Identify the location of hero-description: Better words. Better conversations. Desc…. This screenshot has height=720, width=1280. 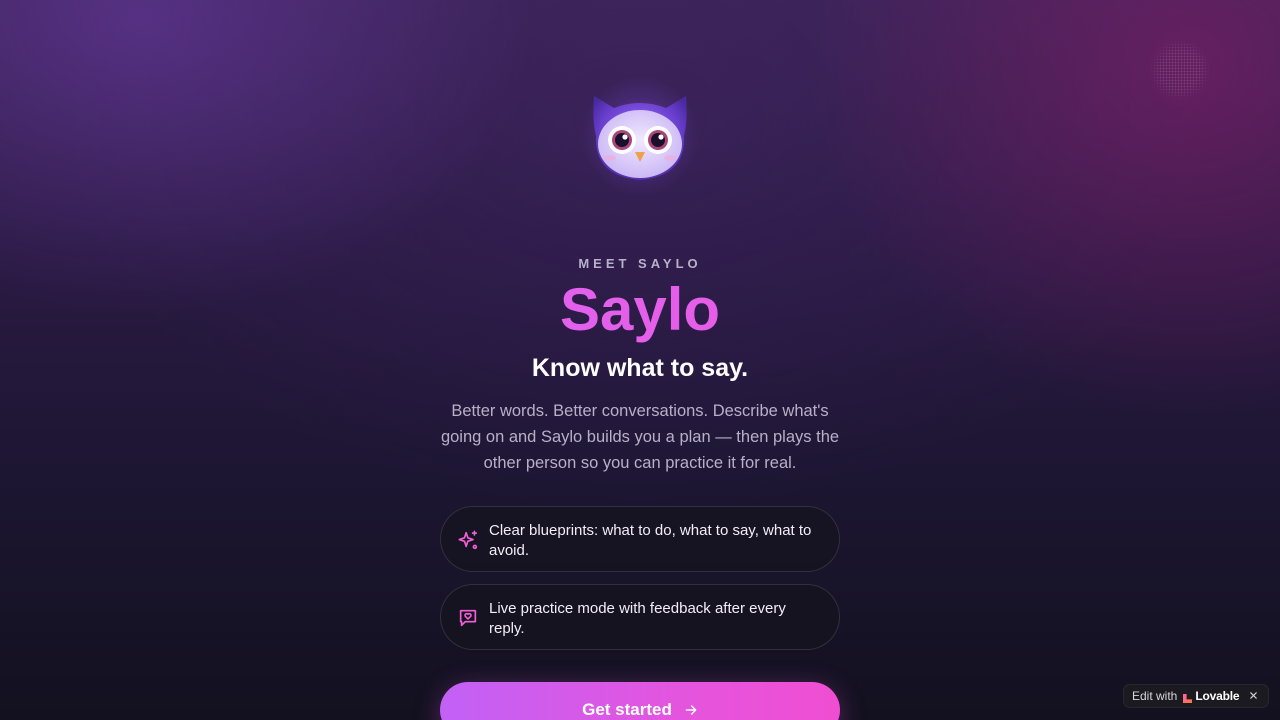
(640, 437).